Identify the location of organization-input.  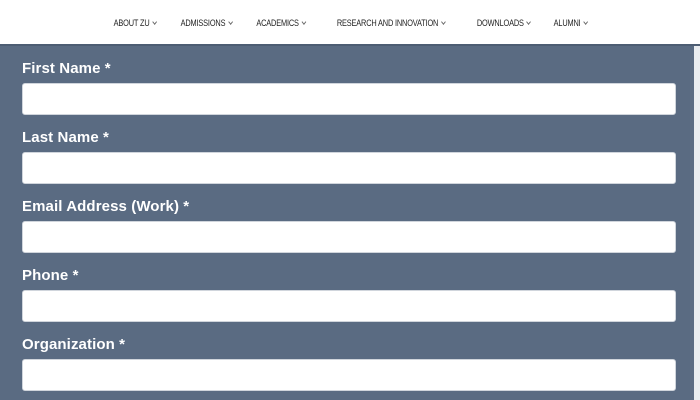
(349, 375).